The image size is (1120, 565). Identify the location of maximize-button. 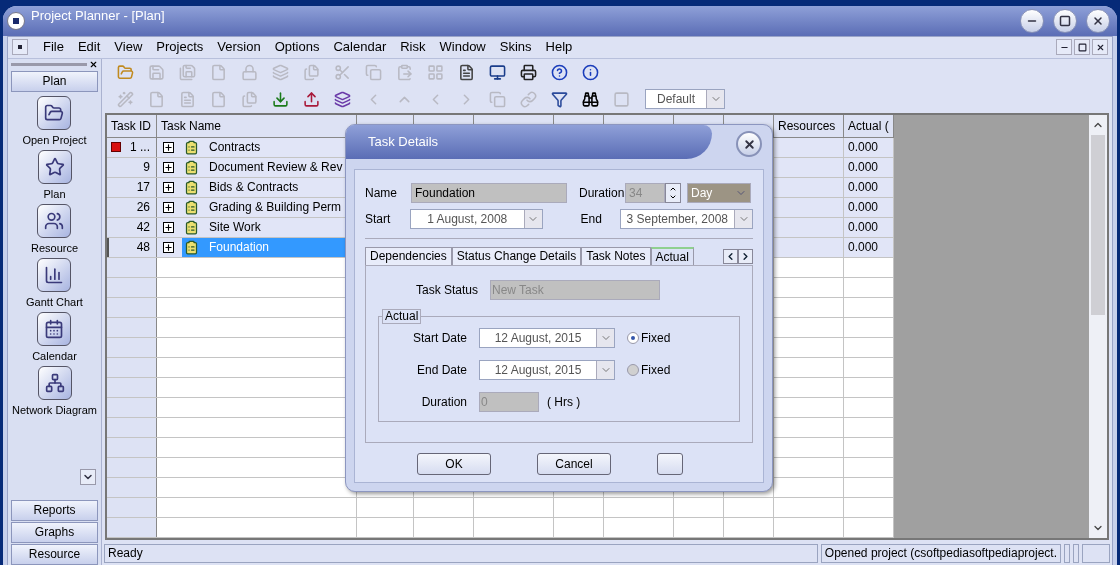
(1065, 20).